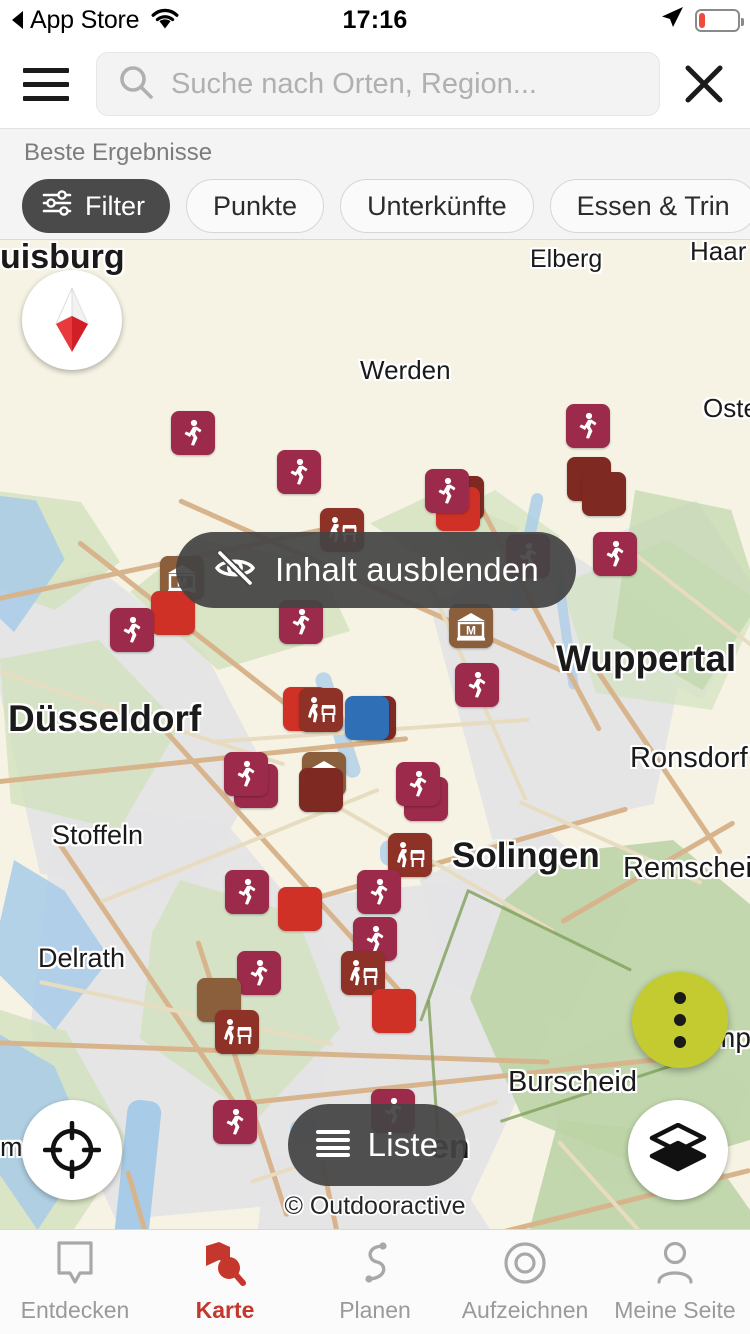 This screenshot has width=750, height=1334. What do you see at coordinates (525, 1310) in the screenshot?
I see `tab-label: Aufzeichnen` at bounding box center [525, 1310].